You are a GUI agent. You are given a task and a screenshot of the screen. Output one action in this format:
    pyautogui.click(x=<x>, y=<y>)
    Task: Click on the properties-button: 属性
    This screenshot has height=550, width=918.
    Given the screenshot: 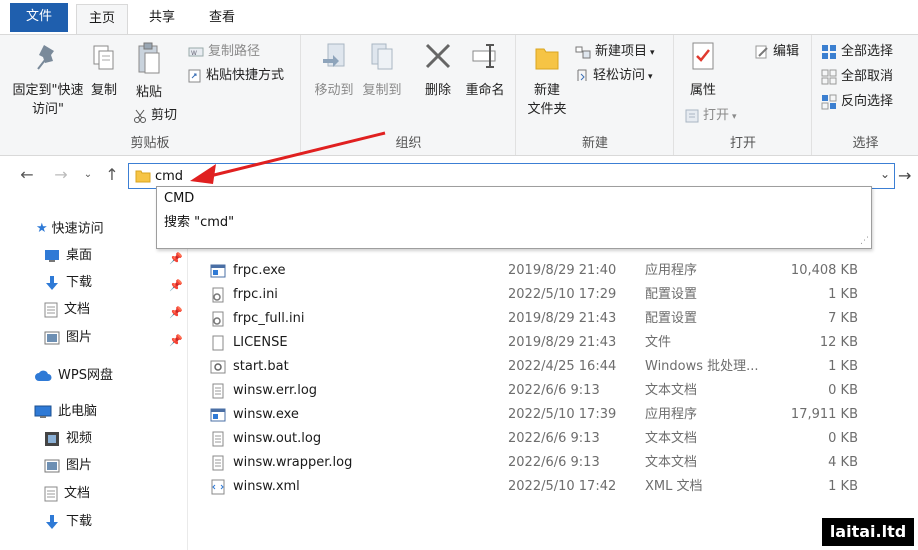 What is the action you would take?
    pyautogui.click(x=703, y=70)
    